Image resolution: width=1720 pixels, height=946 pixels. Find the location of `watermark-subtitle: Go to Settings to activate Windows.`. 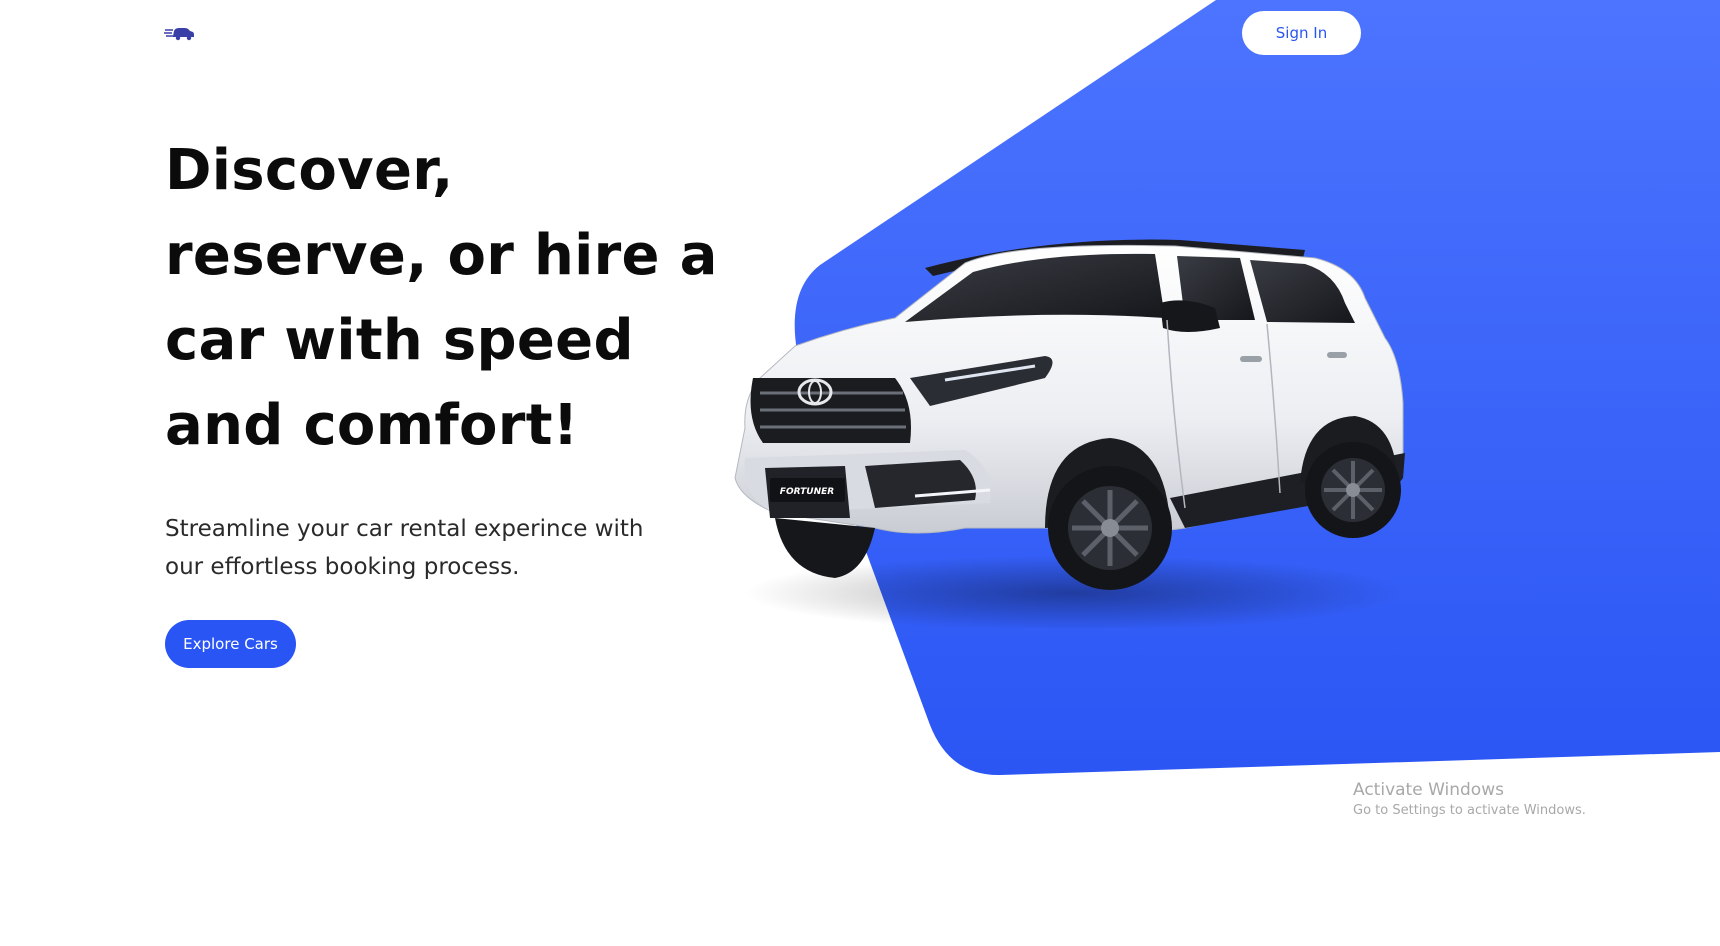

watermark-subtitle: Go to Settings to activate Windows. is located at coordinates (1469, 810).